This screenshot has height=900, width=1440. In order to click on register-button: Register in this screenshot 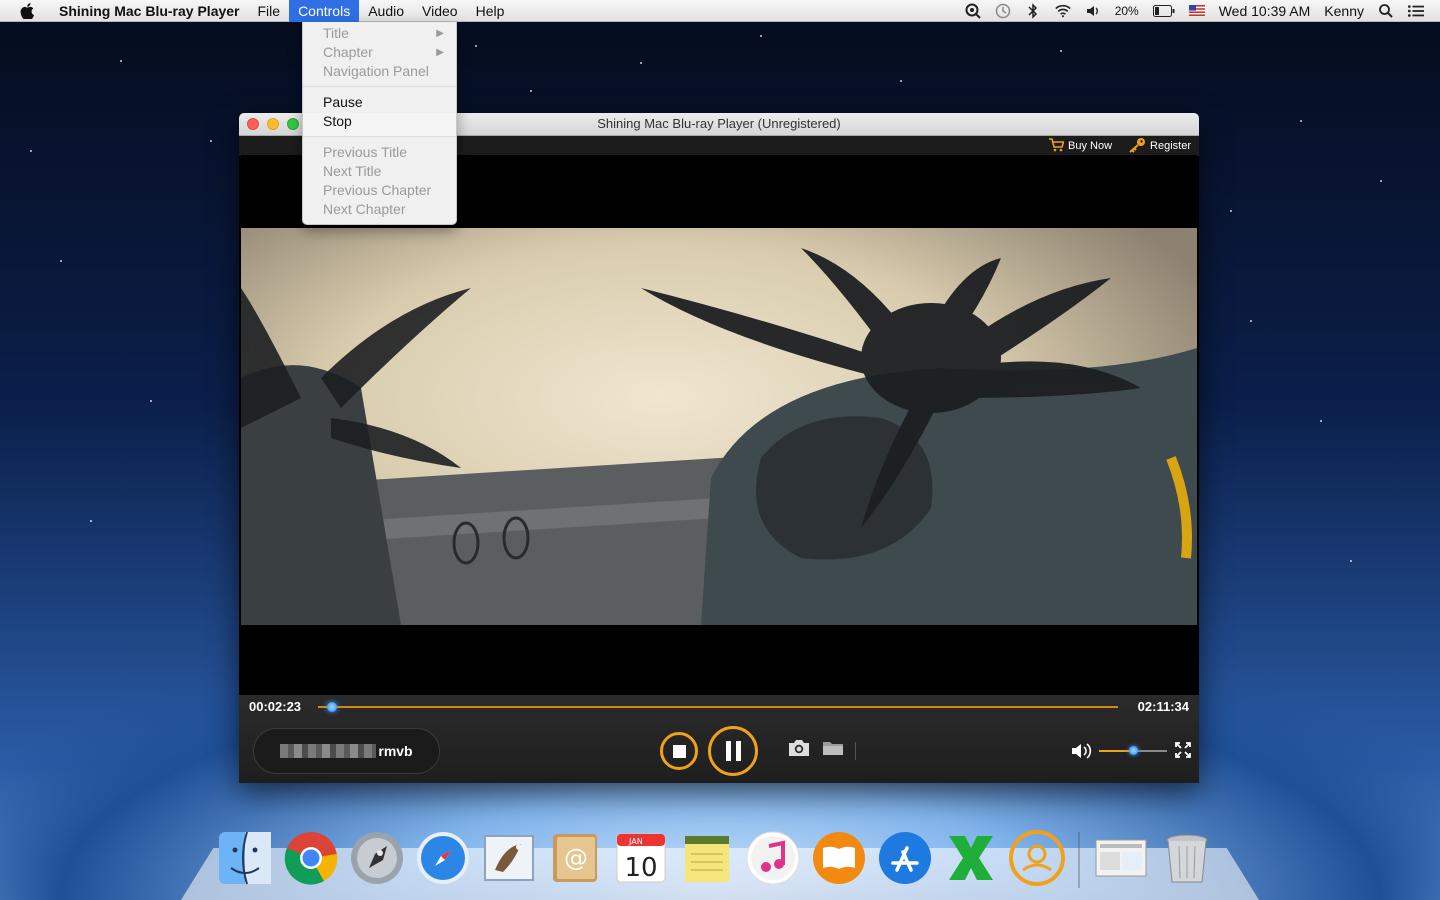, I will do `click(1159, 146)`.